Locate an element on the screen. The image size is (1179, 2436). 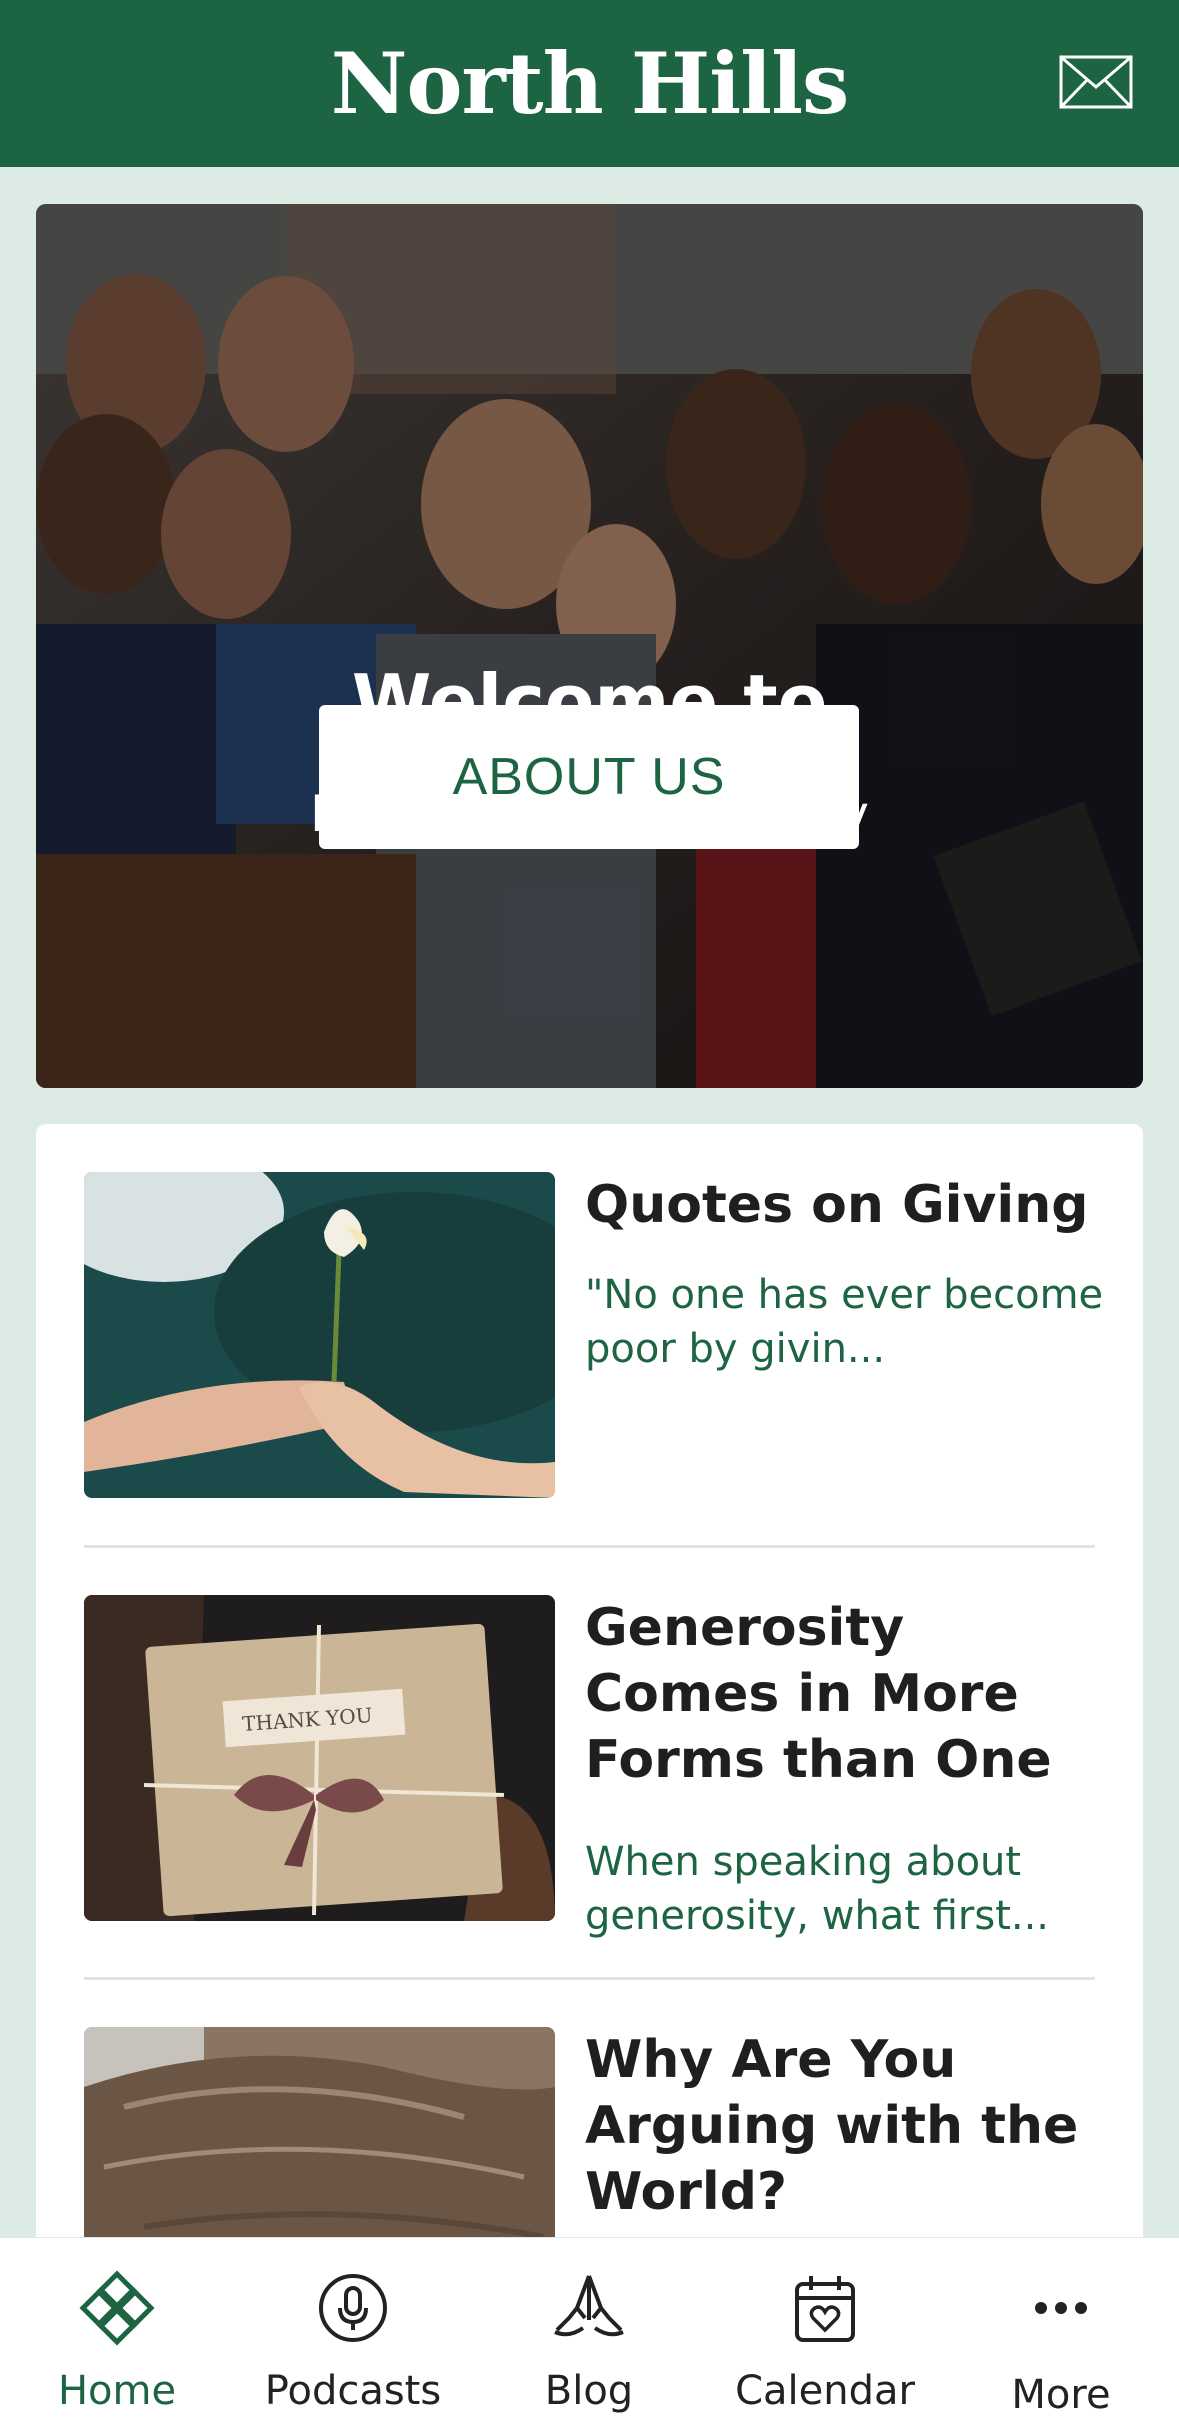
article-thumbnail: THANK YOU is located at coordinates (319, 1758).